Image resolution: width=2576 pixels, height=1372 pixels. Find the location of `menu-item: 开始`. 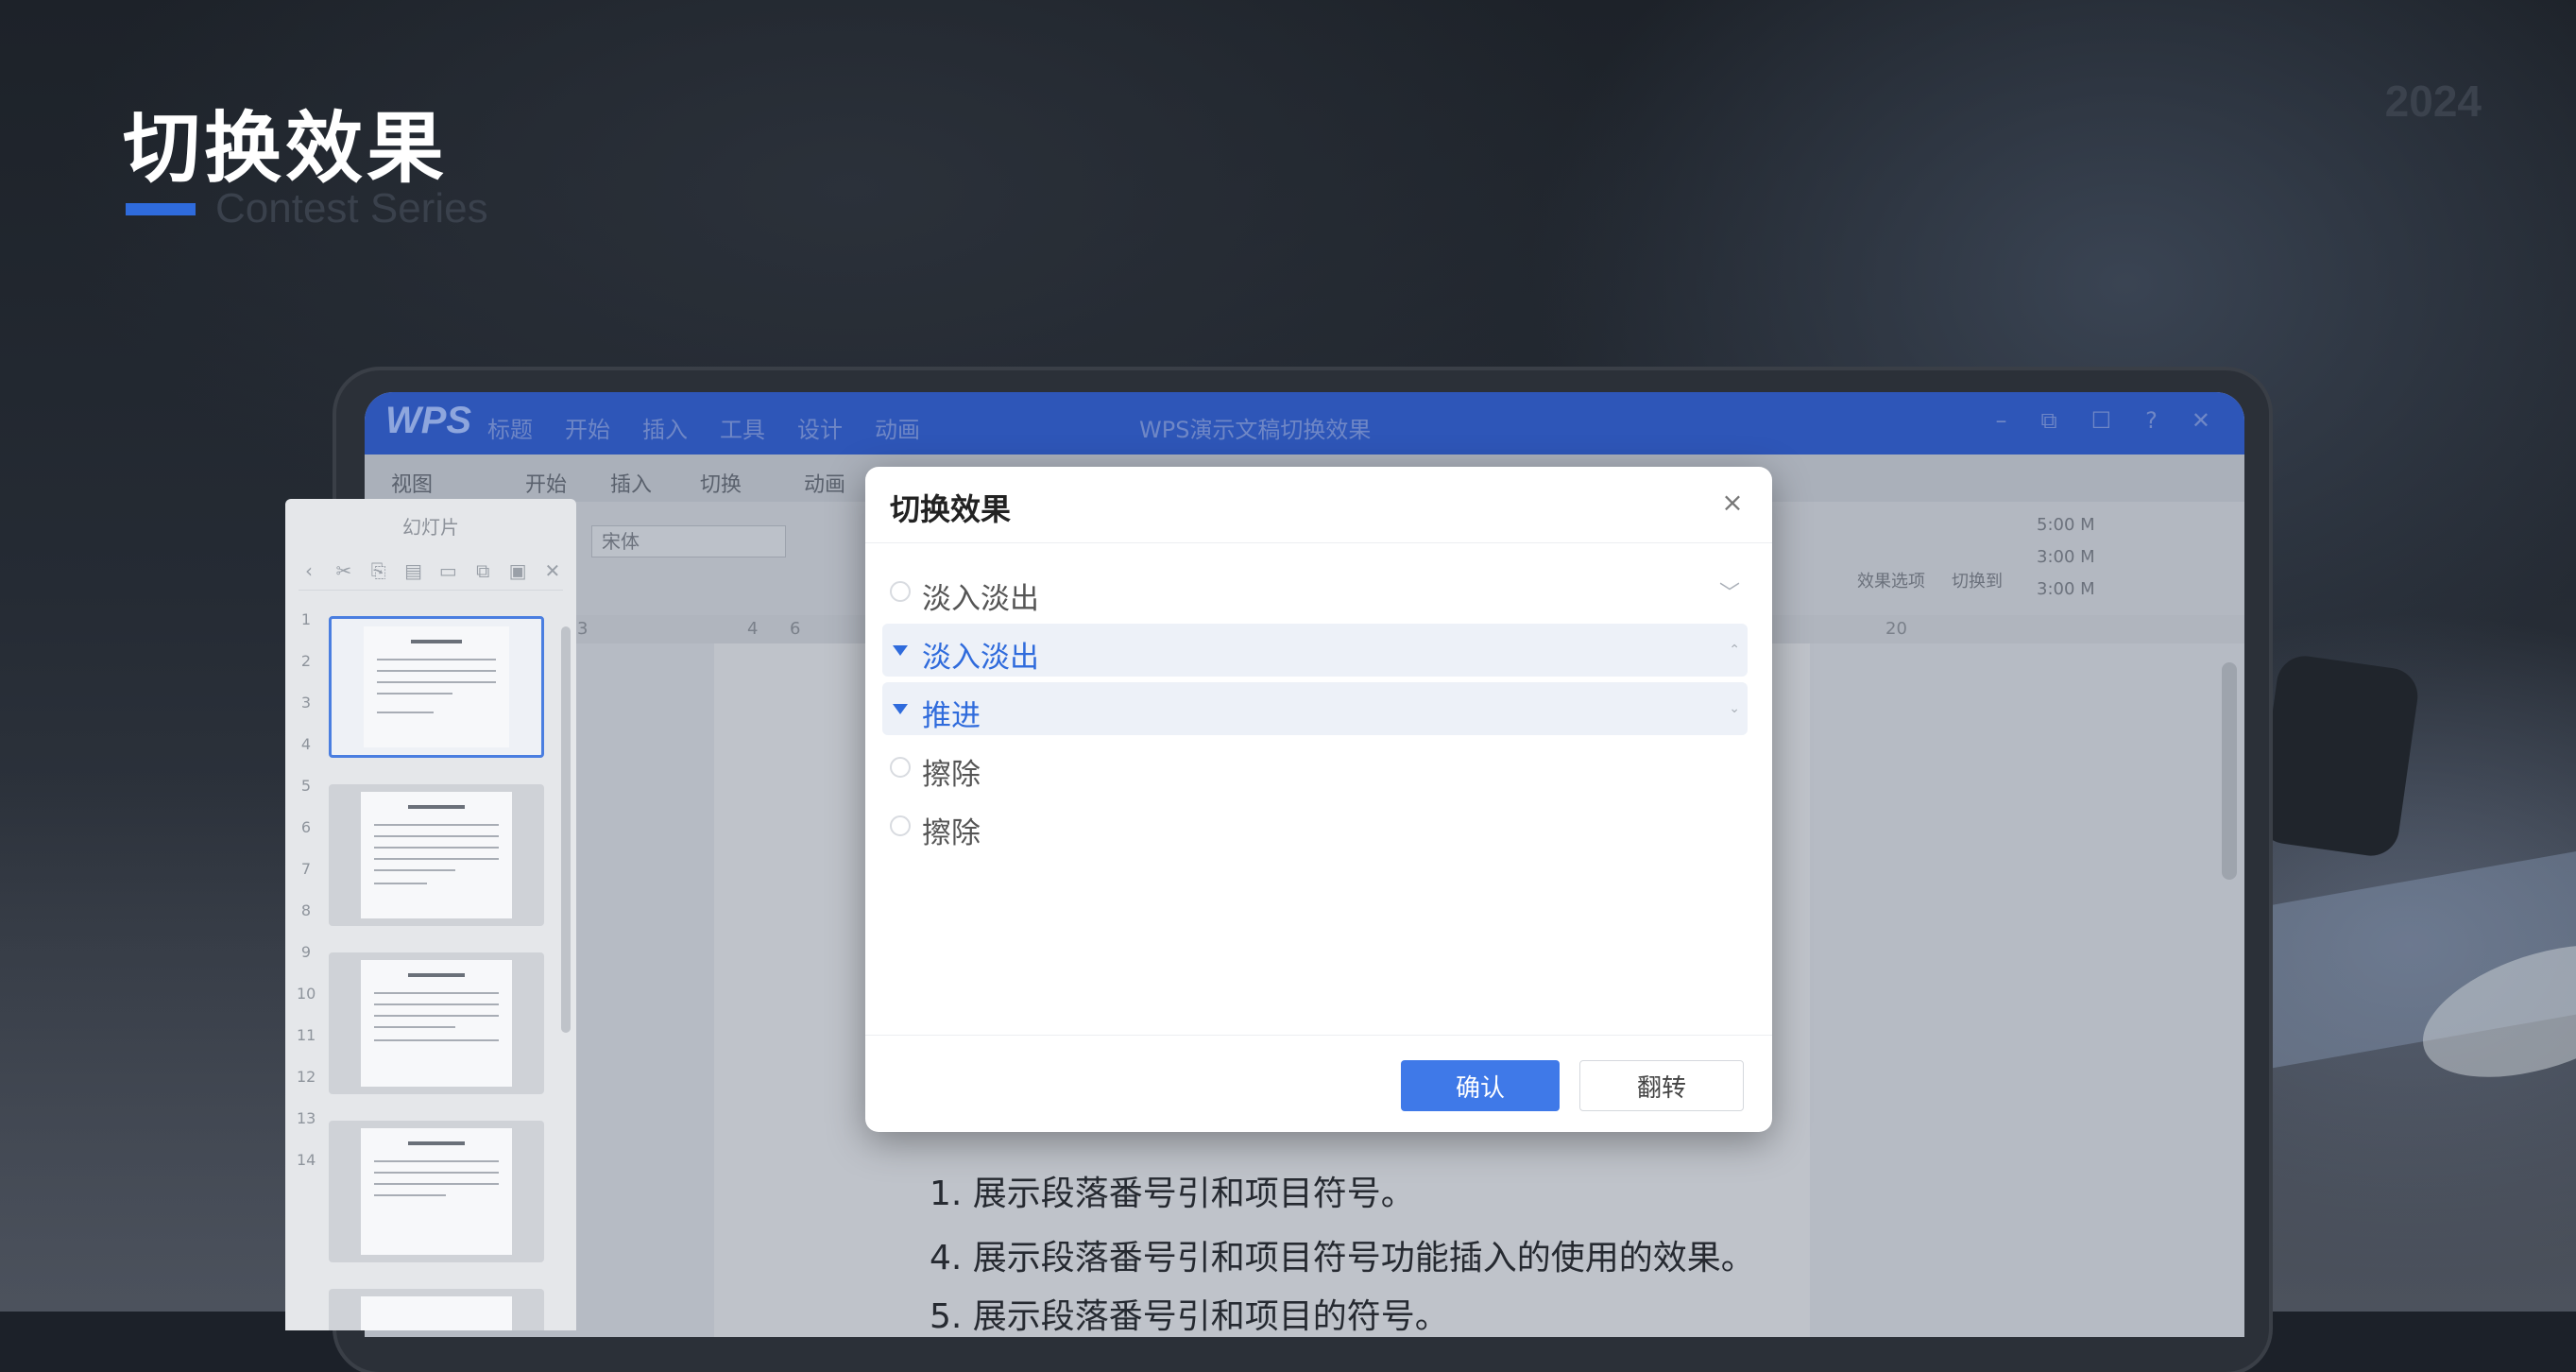

menu-item: 开始 is located at coordinates (588, 427).